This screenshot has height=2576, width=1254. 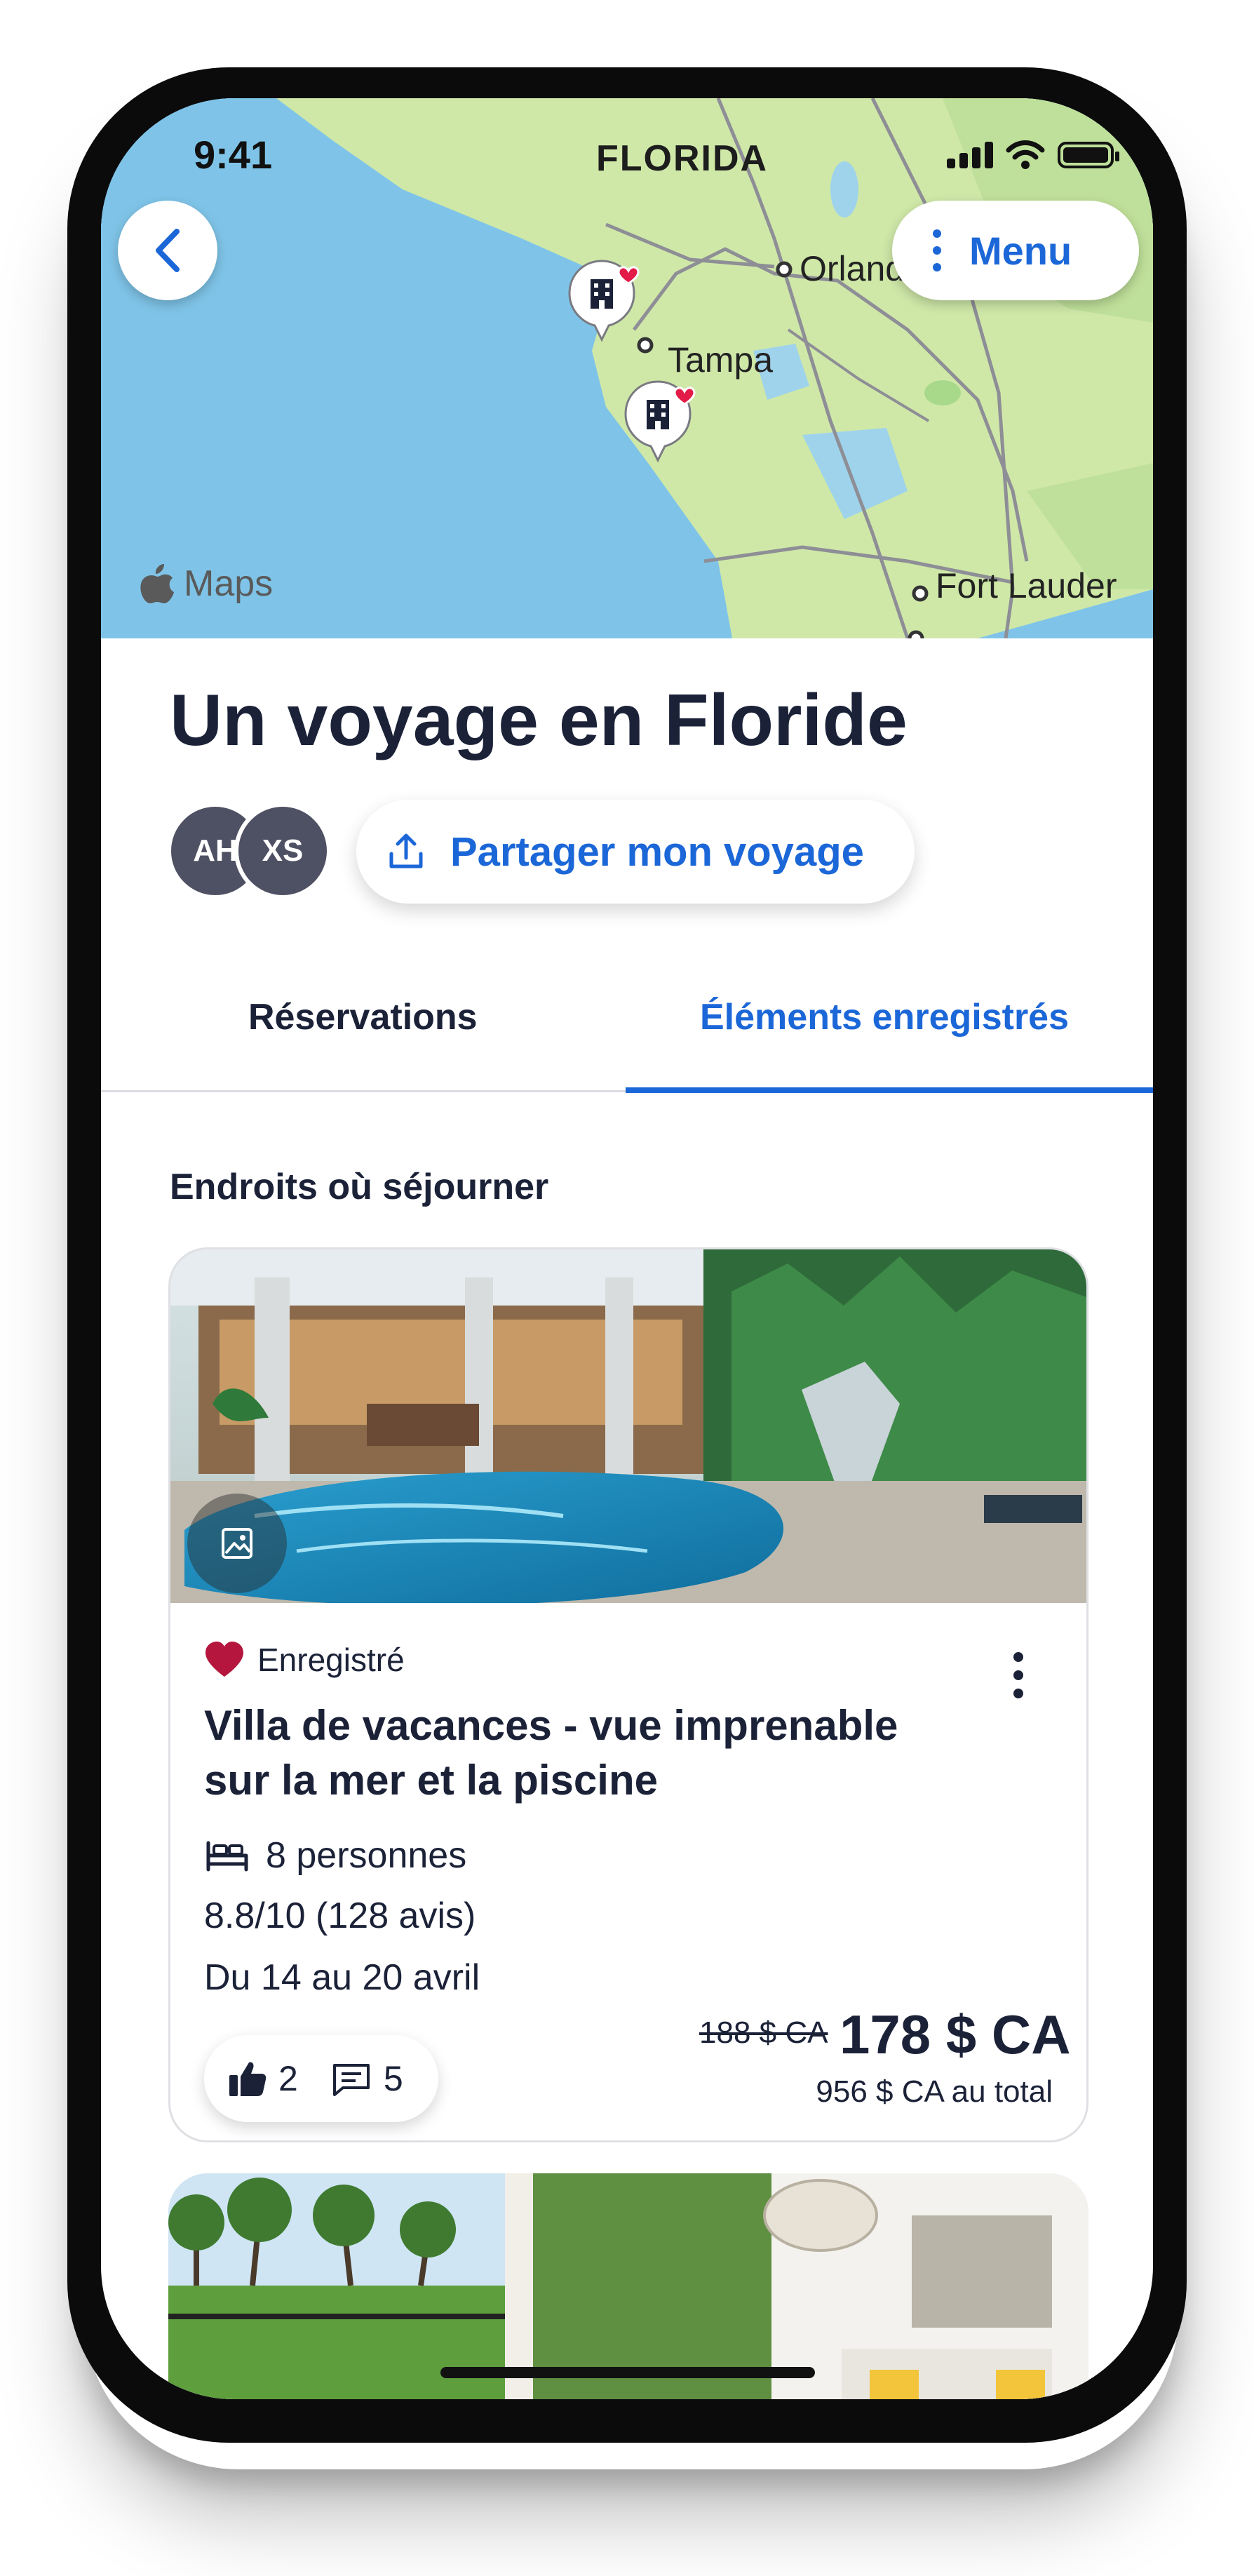 I want to click on guests-info: 8 personnes, so click(x=335, y=1855).